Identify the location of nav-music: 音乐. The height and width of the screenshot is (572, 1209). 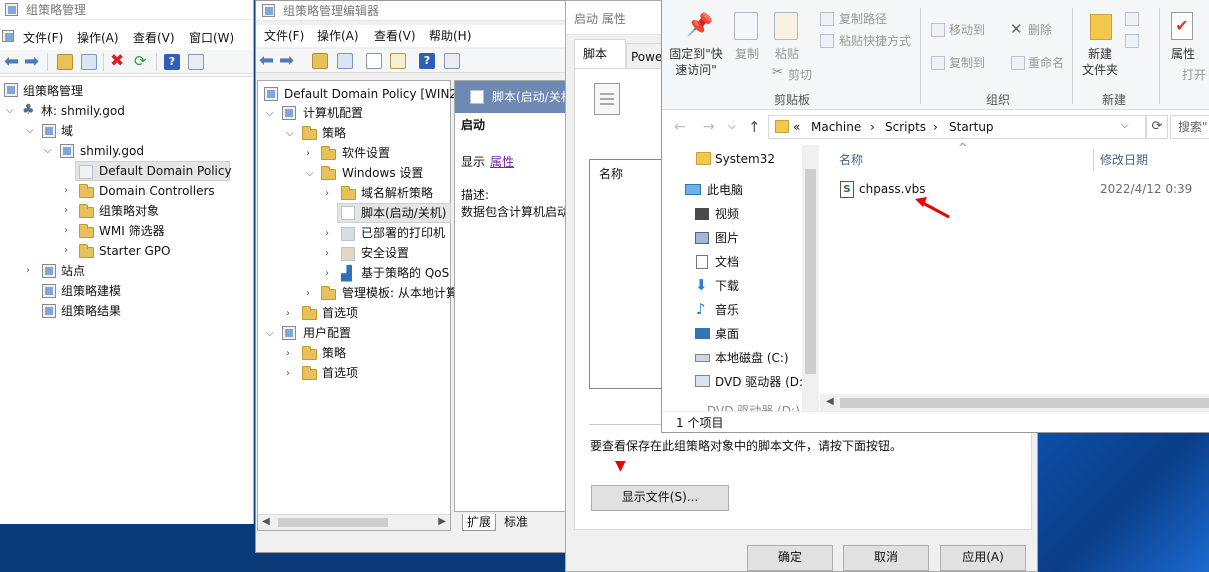
(727, 310).